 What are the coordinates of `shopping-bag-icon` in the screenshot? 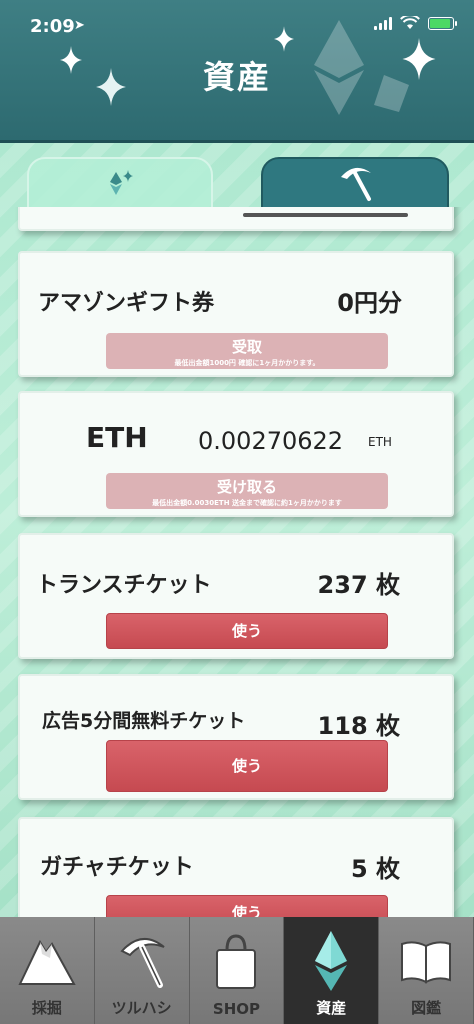 It's located at (236, 961).